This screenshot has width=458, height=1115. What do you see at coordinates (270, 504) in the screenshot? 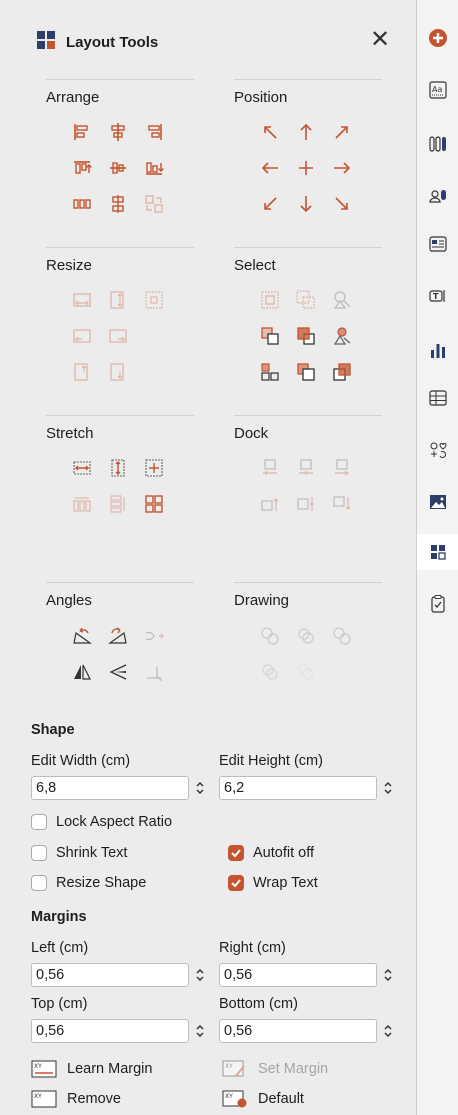
I see `dock-top-button` at bounding box center [270, 504].